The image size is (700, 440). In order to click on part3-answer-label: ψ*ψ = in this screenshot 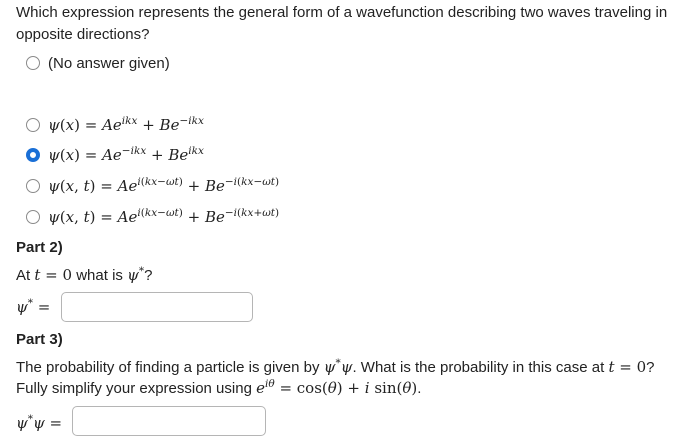, I will do `click(39, 422)`.